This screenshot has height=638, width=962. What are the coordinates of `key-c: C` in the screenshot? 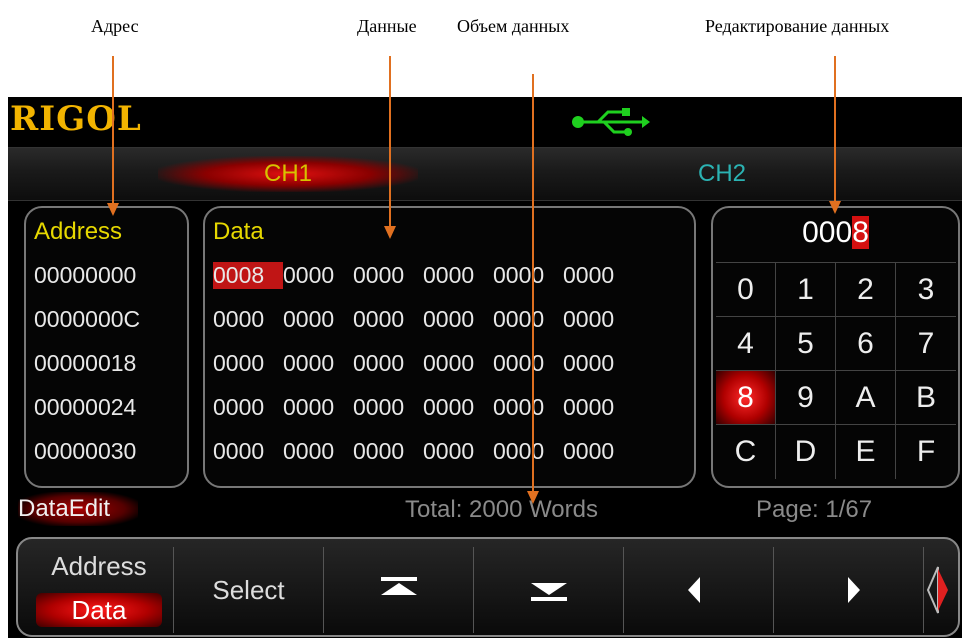 It's located at (746, 452).